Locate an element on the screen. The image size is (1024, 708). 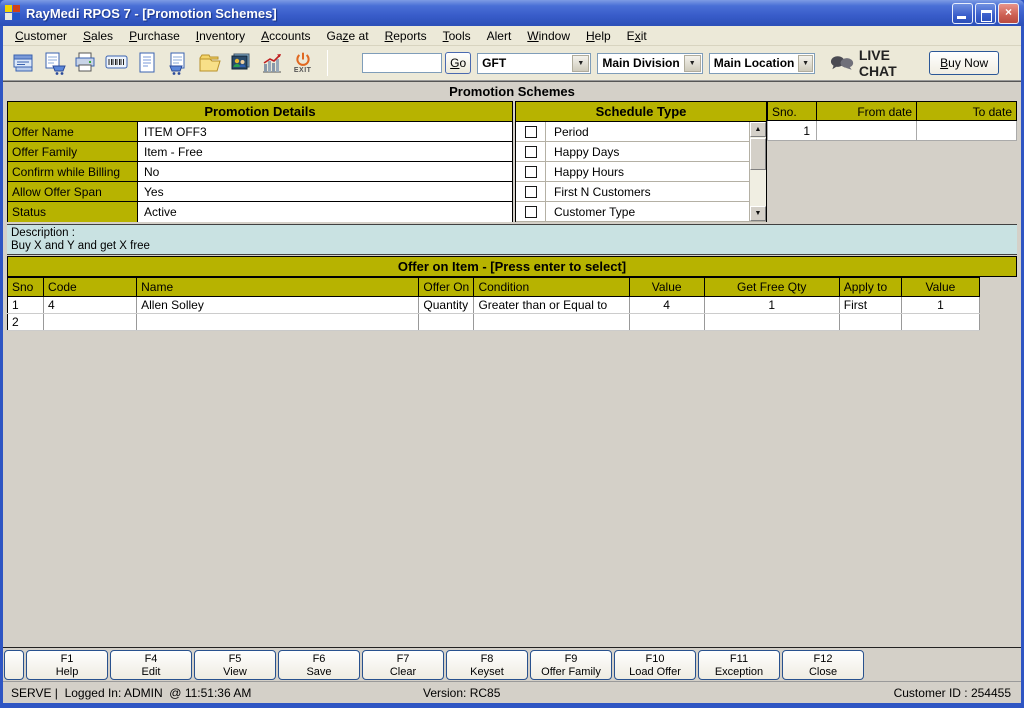
live-chat-label: LIVE CHAT is located at coordinates (877, 63).